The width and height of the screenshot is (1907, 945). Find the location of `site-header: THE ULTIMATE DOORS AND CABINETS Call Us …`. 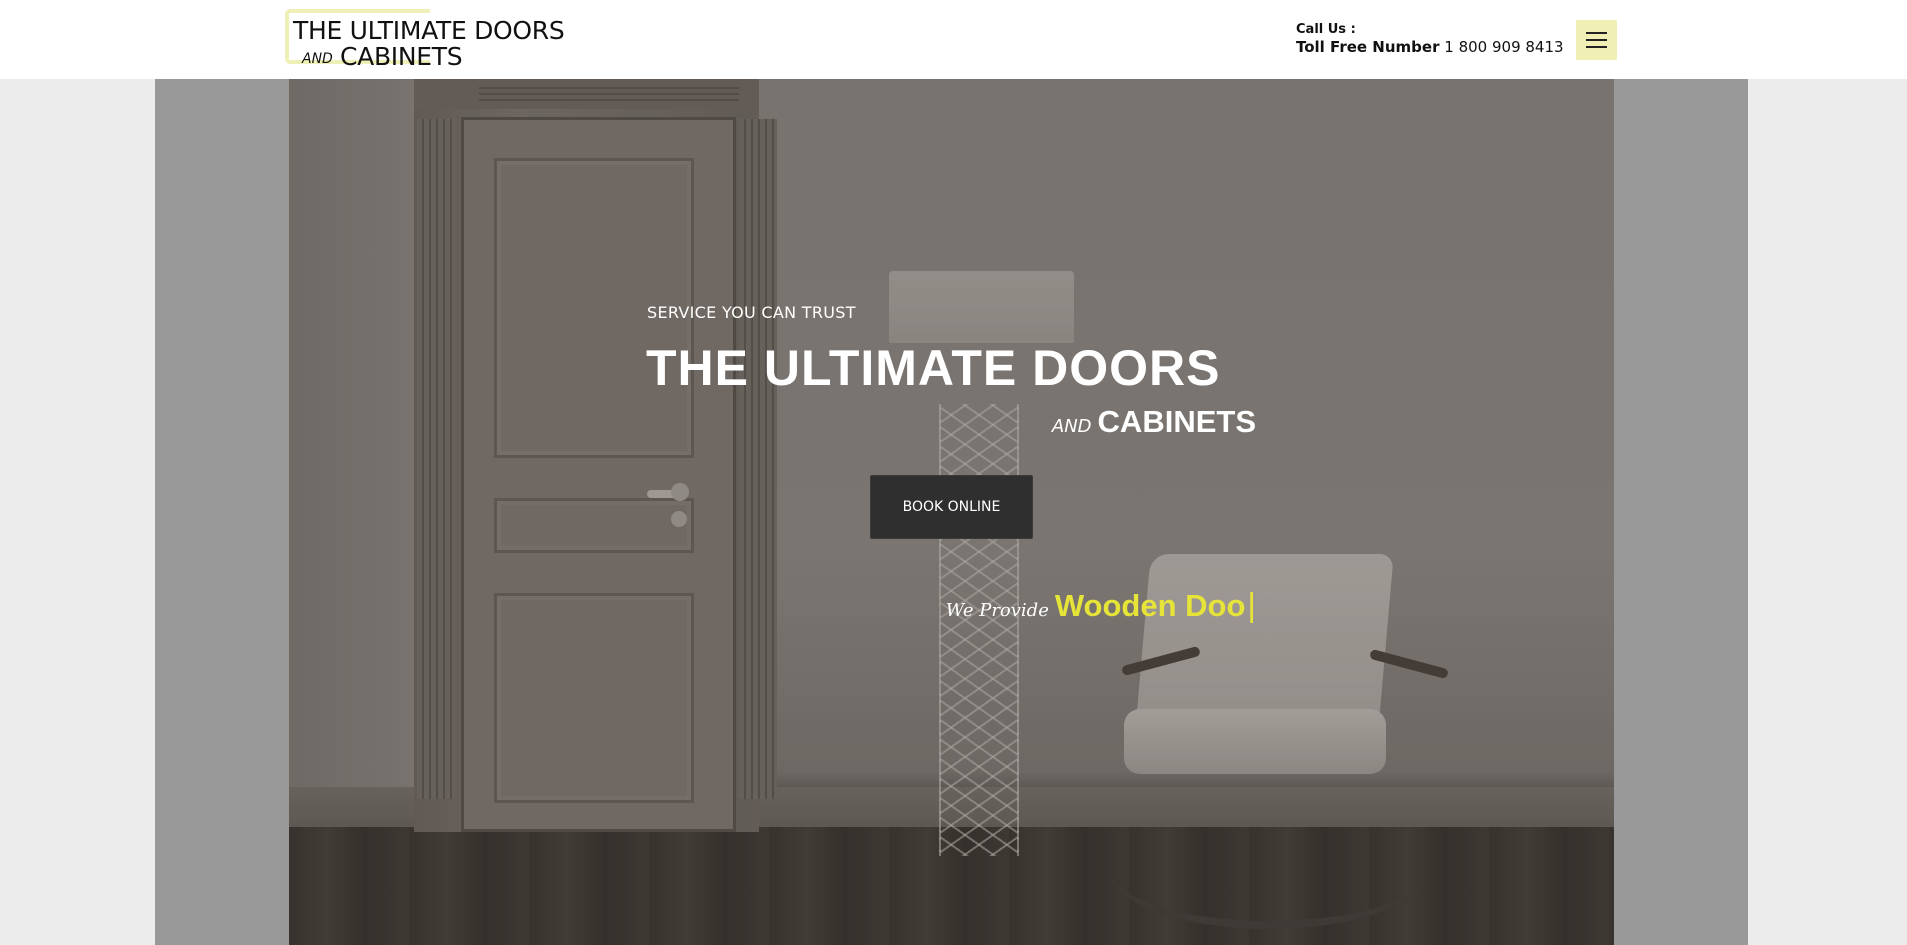

site-header: THE ULTIMATE DOORS AND CABINETS Call Us … is located at coordinates (953, 39).